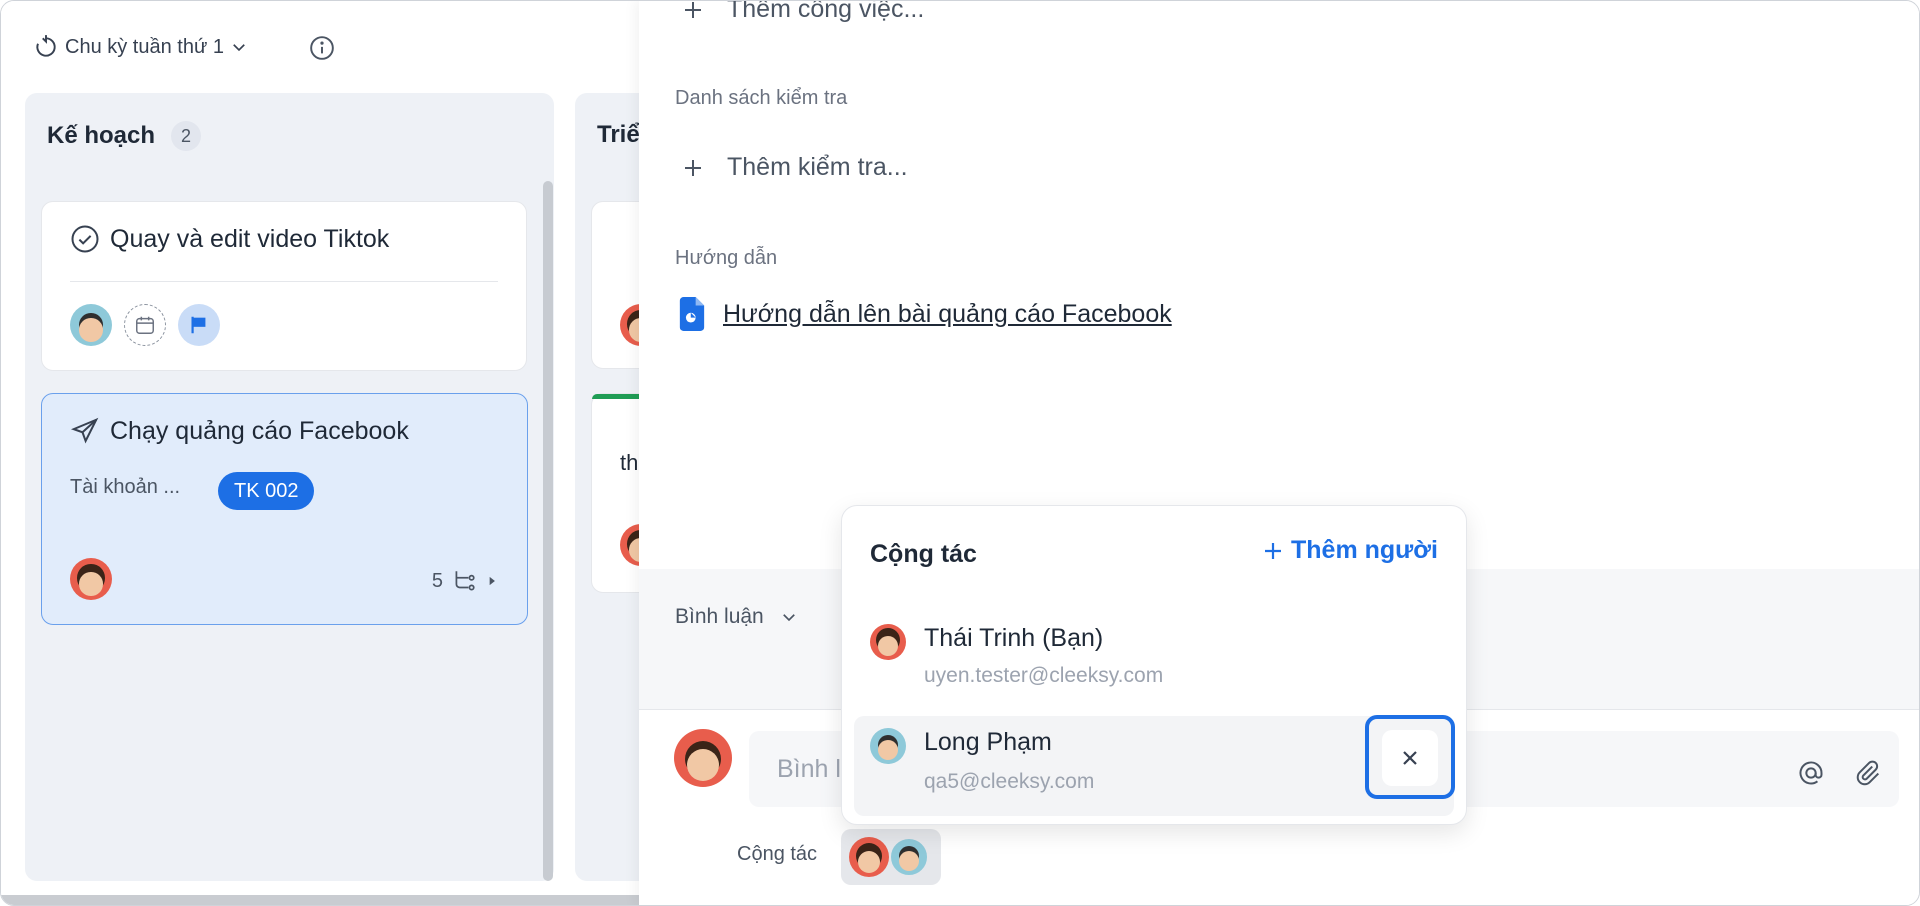 The height and width of the screenshot is (906, 1920). Describe the element at coordinates (266, 491) in the screenshot. I see `account-badge: TK 002` at that location.